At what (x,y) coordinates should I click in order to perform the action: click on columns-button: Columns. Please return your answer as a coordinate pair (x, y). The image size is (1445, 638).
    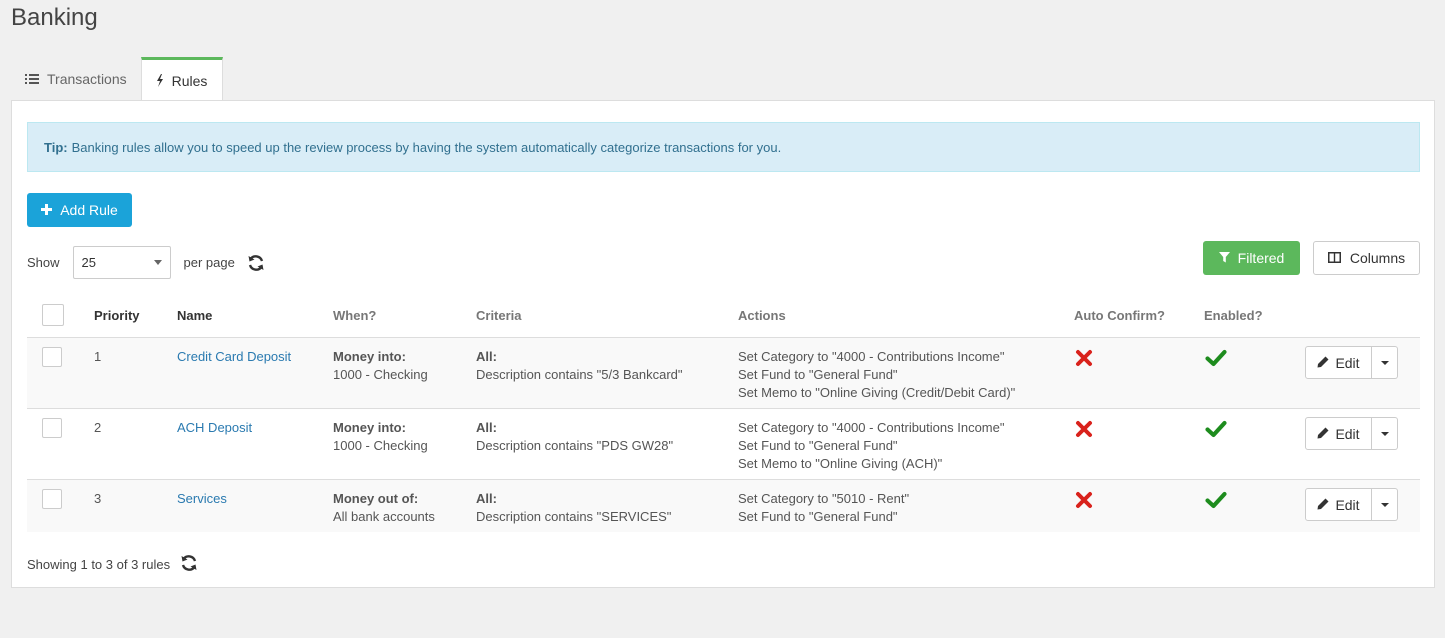
    Looking at the image, I should click on (1366, 258).